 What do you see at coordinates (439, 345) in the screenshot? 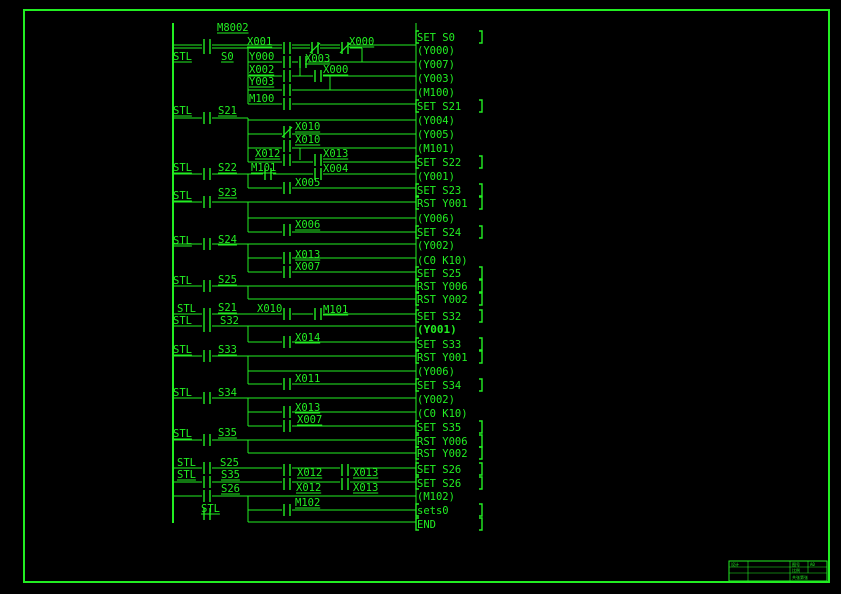
I see `output-label: SET S33` at bounding box center [439, 345].